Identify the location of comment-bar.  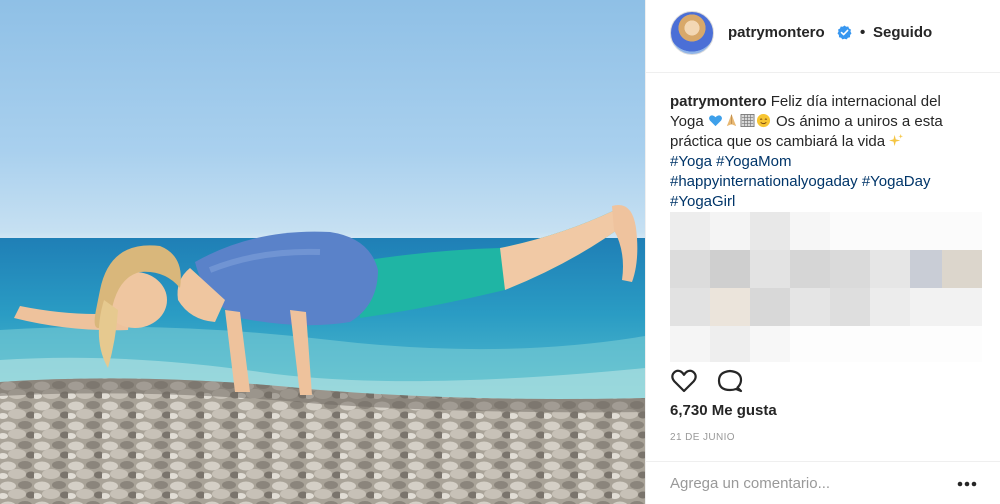
(823, 482).